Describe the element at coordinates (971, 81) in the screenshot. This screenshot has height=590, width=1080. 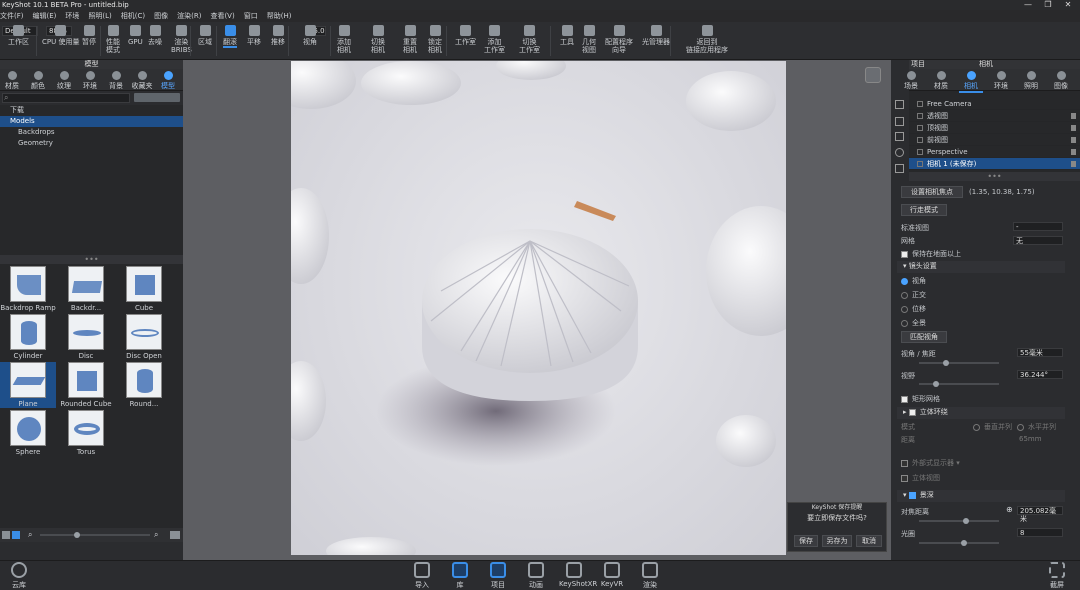
I see `tab-2: 相机` at that location.